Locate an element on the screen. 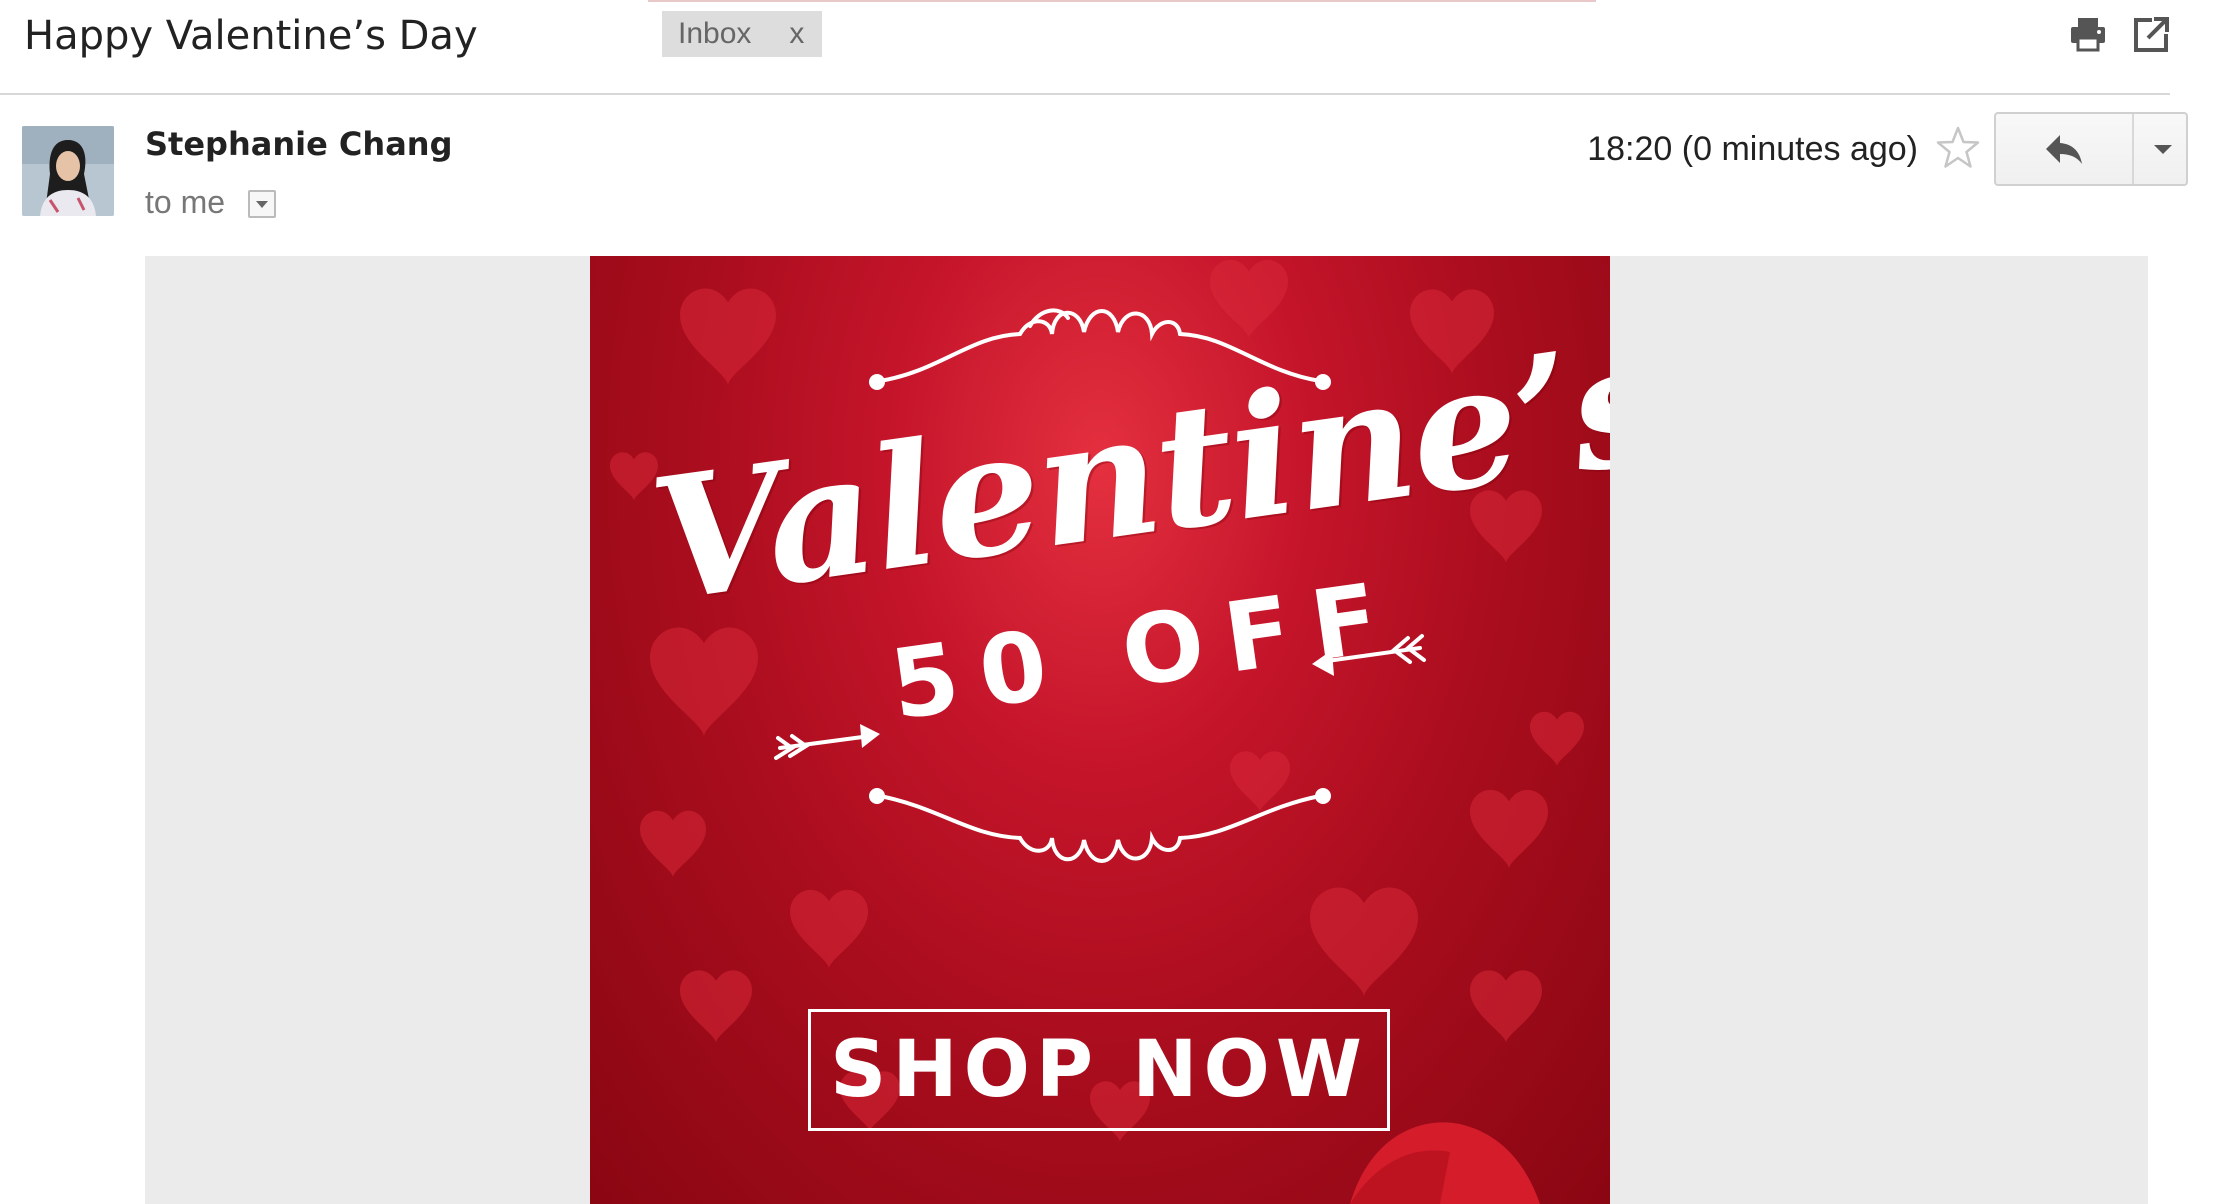 This screenshot has height=1204, width=2220. inbox-label-chip: Inbox x is located at coordinates (742, 34).